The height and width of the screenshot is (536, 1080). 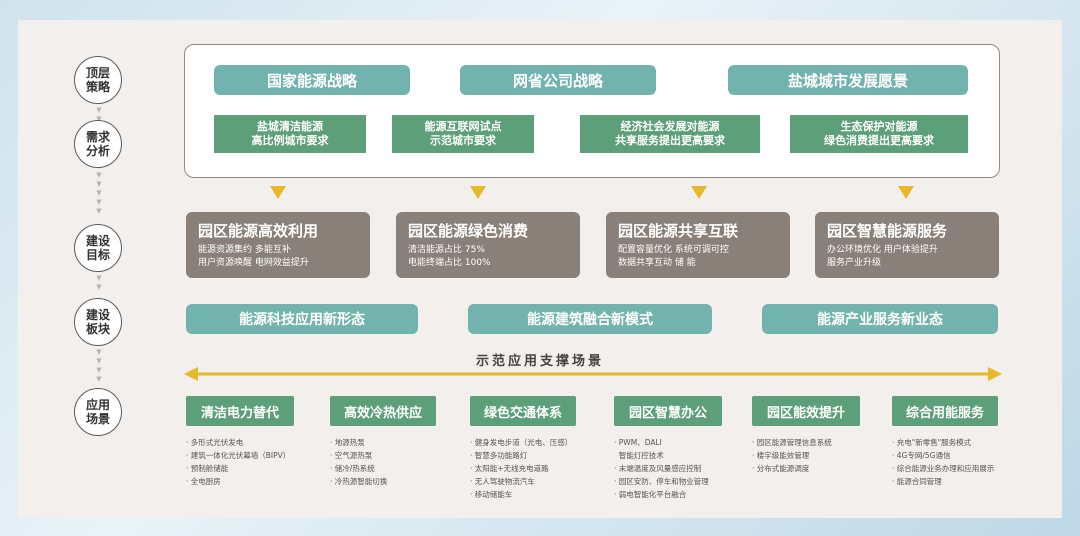 What do you see at coordinates (499, 455) in the screenshot?
I see `list-item: · 智慧多功能路灯` at bounding box center [499, 455].